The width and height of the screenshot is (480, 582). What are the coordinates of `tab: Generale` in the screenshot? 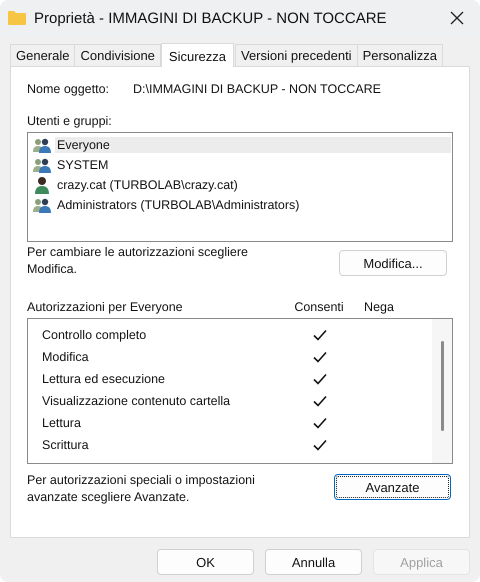 It's located at (43, 55).